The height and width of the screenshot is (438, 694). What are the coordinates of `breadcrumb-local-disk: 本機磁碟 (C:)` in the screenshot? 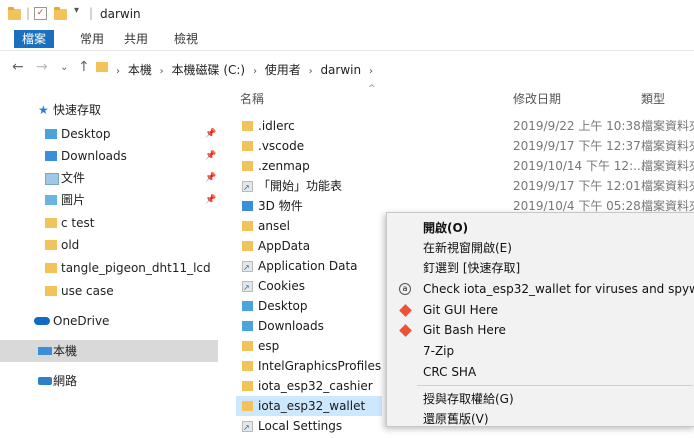 It's located at (209, 70).